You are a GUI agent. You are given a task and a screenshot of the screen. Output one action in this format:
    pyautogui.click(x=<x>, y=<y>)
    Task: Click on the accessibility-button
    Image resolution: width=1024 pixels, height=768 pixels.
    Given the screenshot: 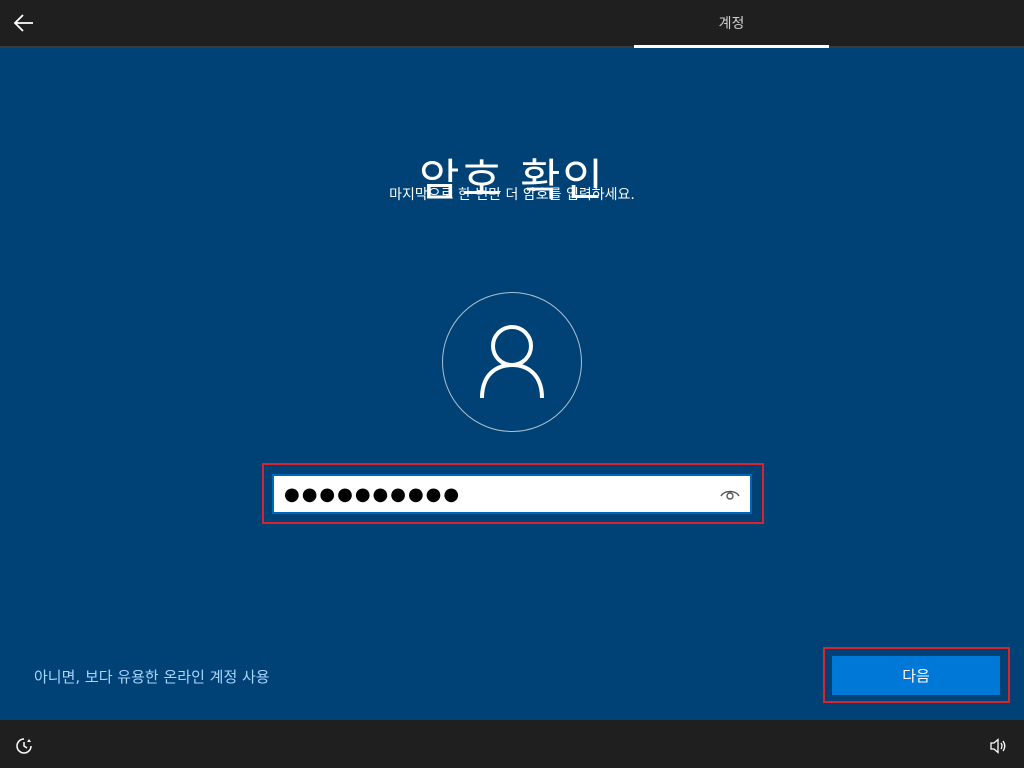 What is the action you would take?
    pyautogui.click(x=24, y=746)
    